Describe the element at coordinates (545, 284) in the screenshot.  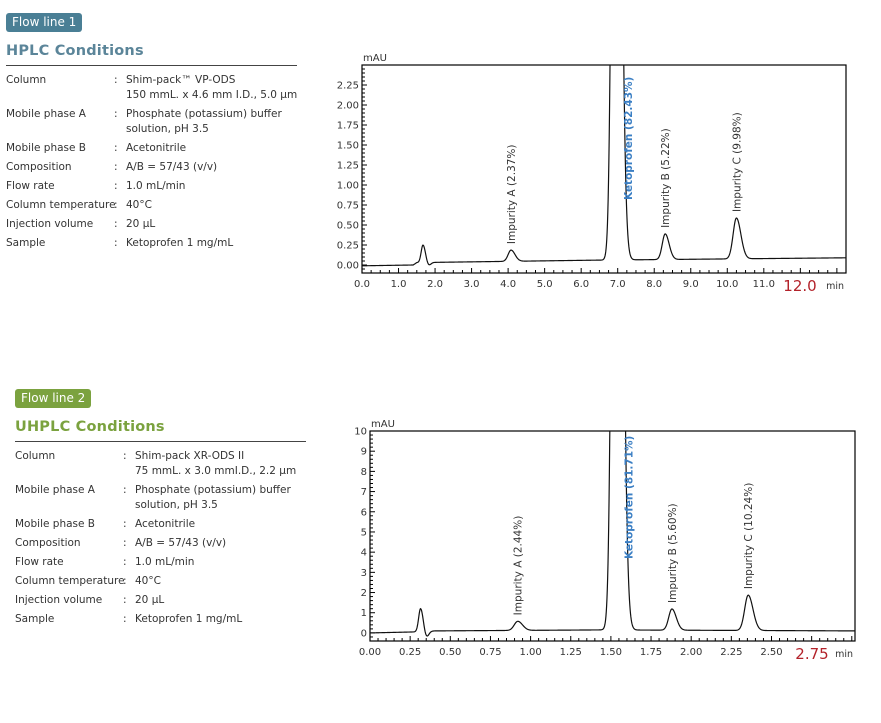
I see `x-tick-label: 5.0` at that location.